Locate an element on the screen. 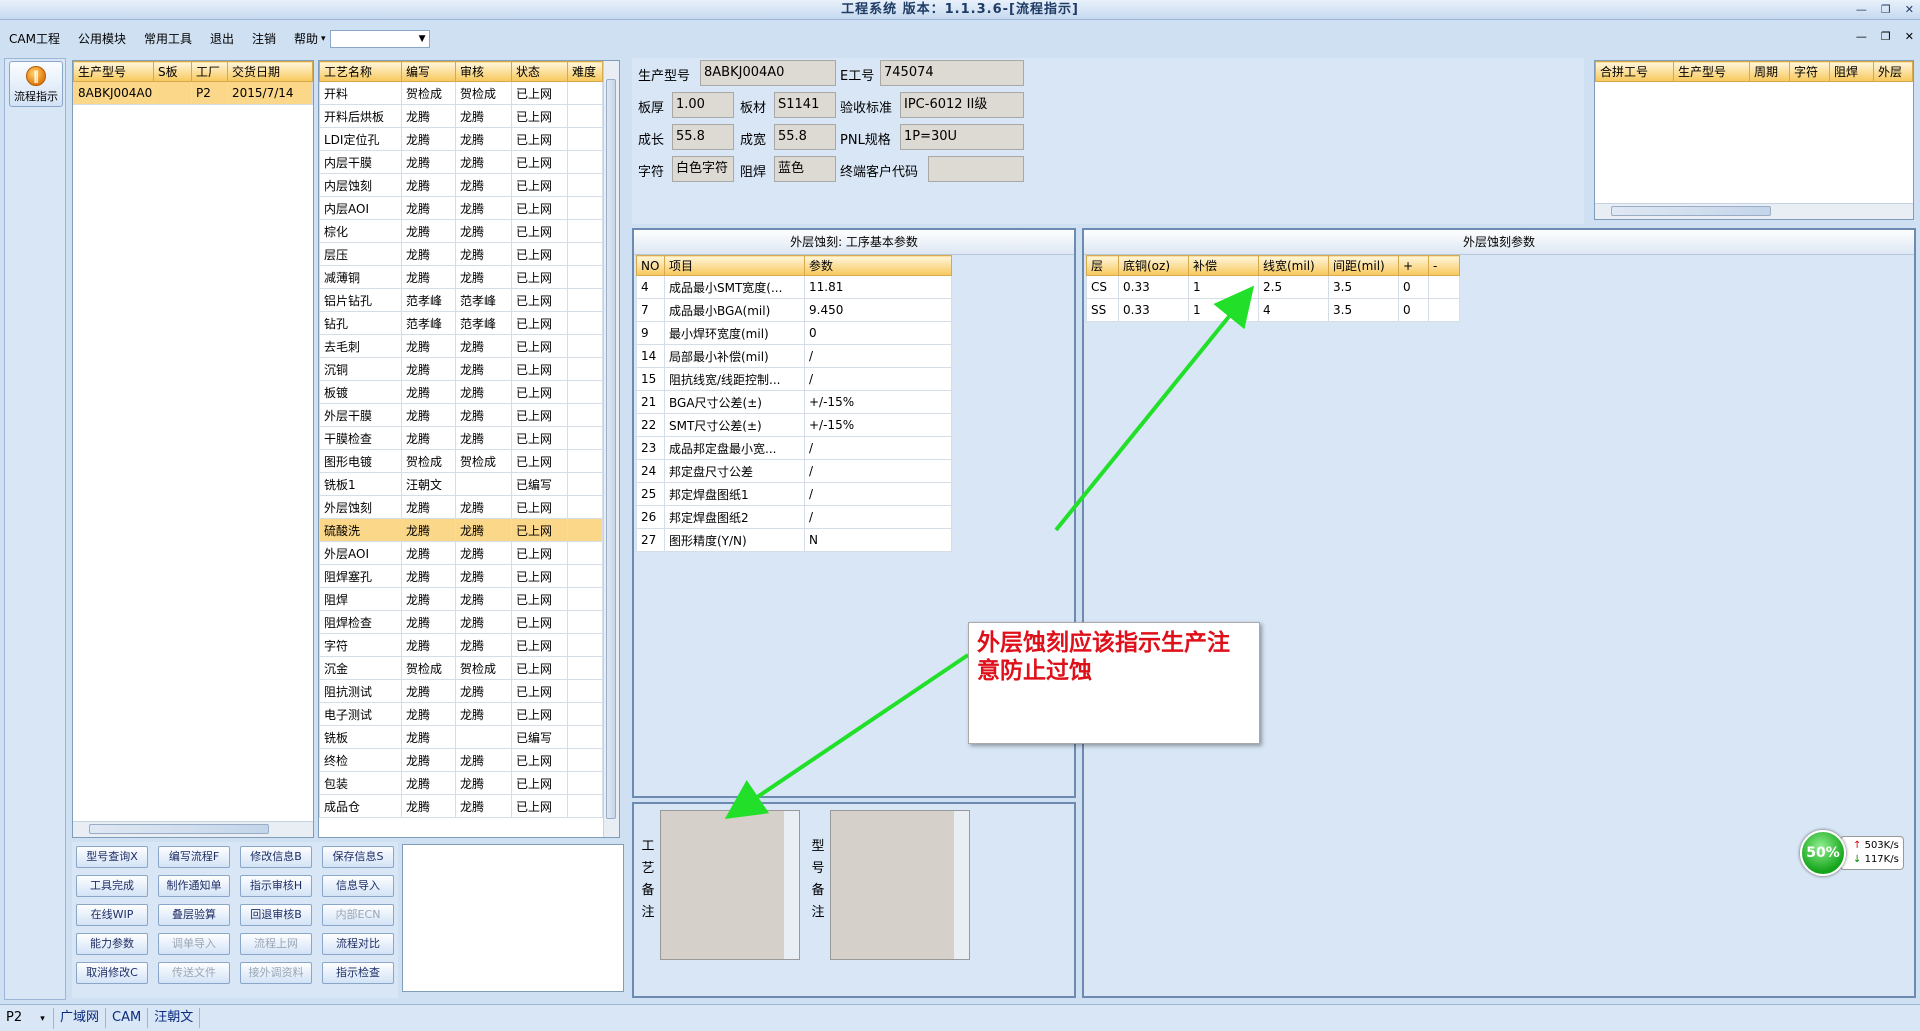 This screenshot has height=1031, width=1920. network-usage-badge: 50% is located at coordinates (1823, 853).